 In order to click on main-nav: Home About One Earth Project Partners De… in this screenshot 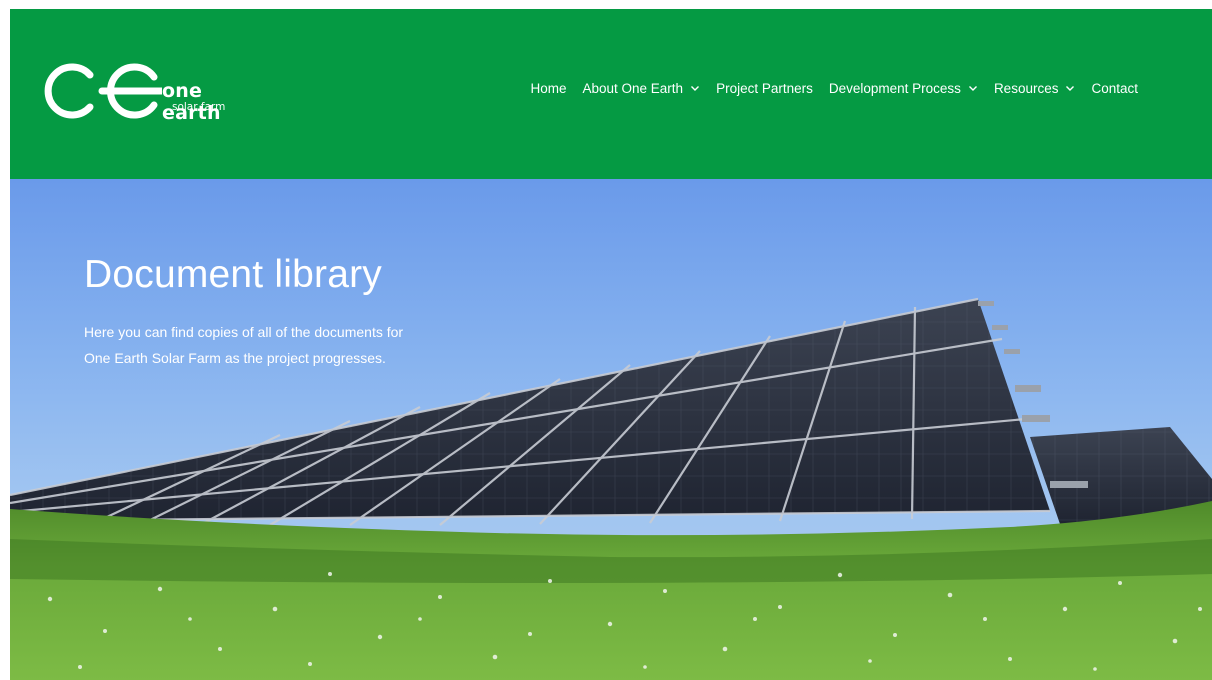, I will do `click(826, 88)`.